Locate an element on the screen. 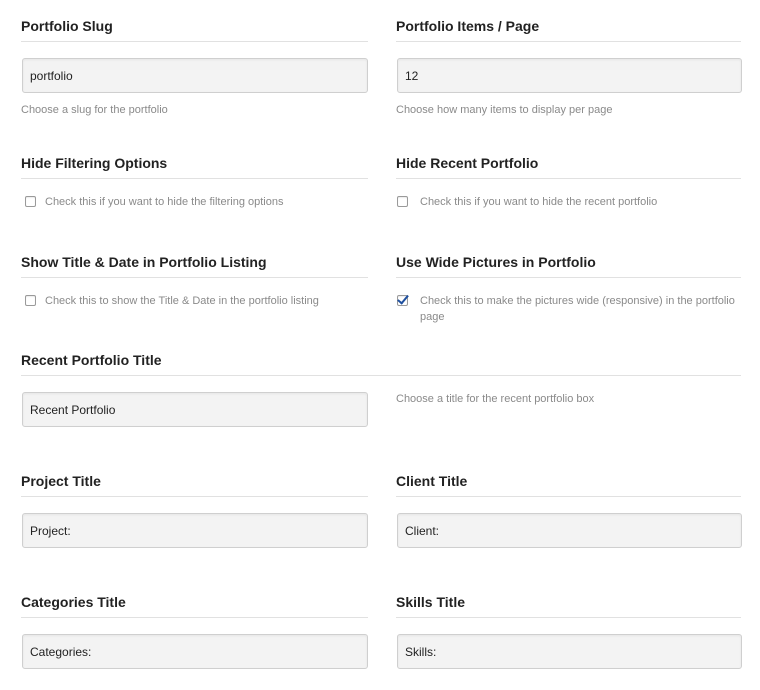 Image resolution: width=760 pixels, height=690 pixels. client-title-input is located at coordinates (569, 530).